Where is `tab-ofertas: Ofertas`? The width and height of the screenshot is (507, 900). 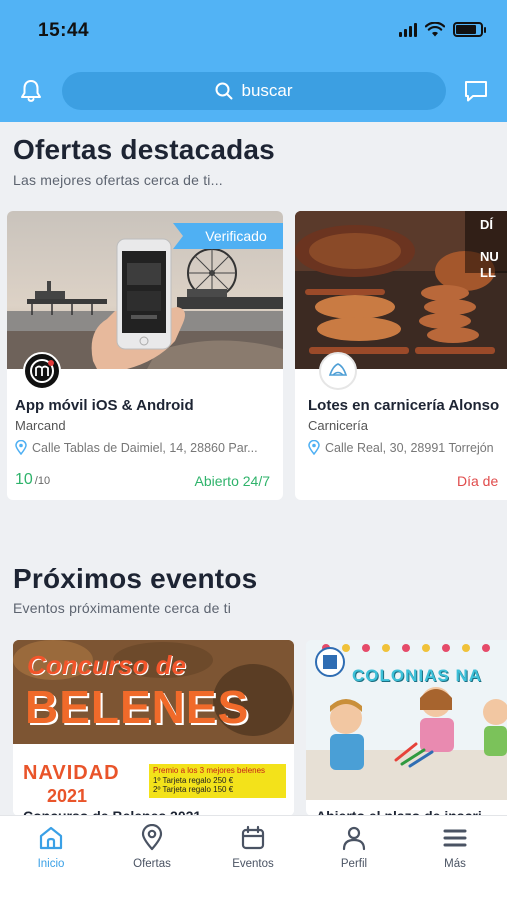 tab-ofertas: Ofertas is located at coordinates (152, 854).